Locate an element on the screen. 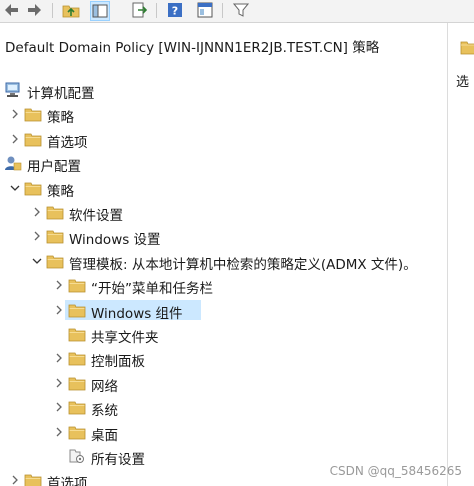 Image resolution: width=474 pixels, height=486 pixels. tree-item: 管理模板: 从本地计算机中检索的策略定义(ADMX 文件)。 is located at coordinates (223, 261).